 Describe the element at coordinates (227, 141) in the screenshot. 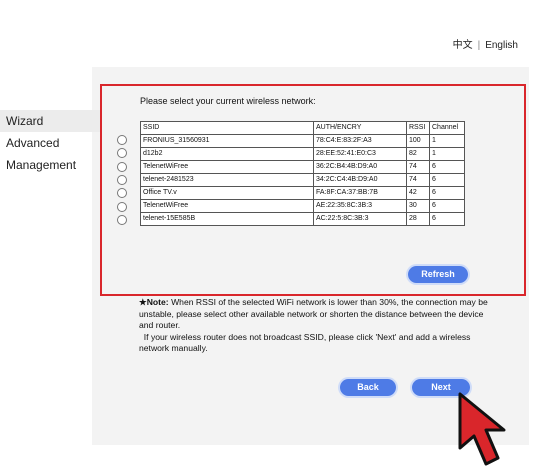

I see `cell-ssid: FRONIUS_31560931` at that location.